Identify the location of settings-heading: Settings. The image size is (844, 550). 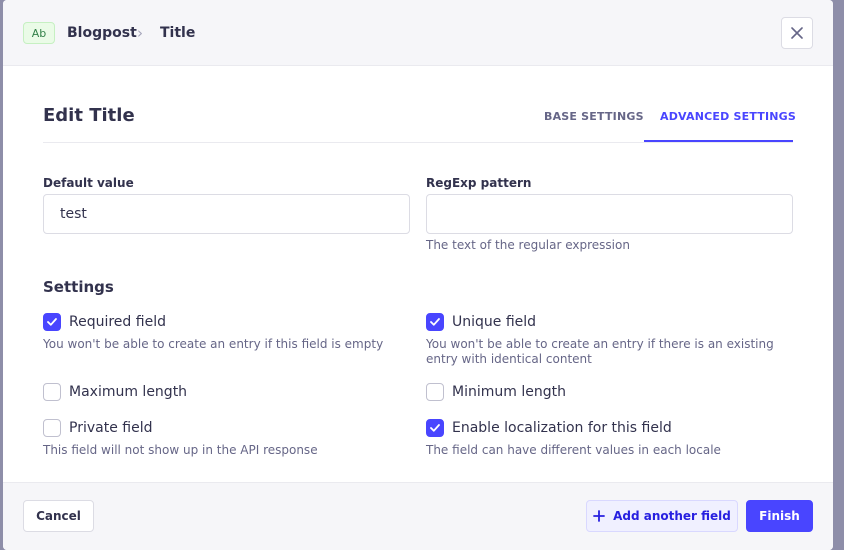
(78, 287).